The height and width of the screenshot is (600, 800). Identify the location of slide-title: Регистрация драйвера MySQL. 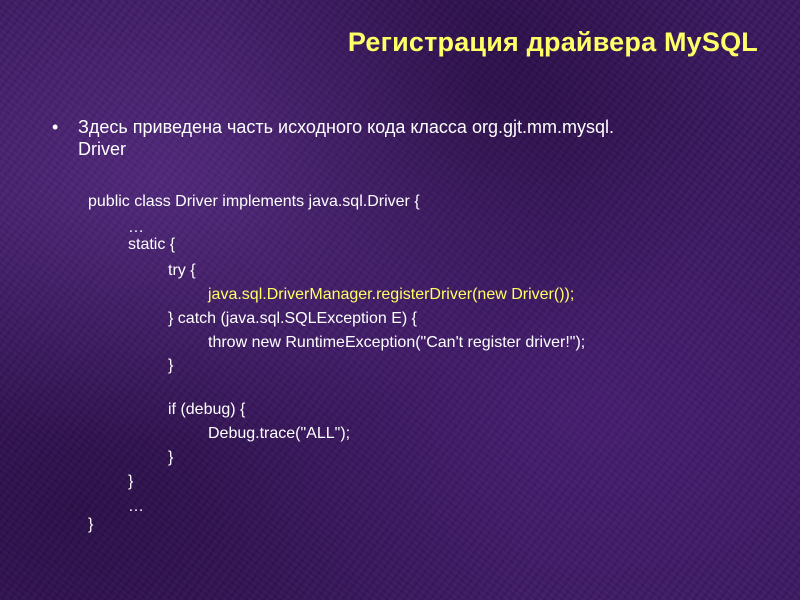
(552, 42).